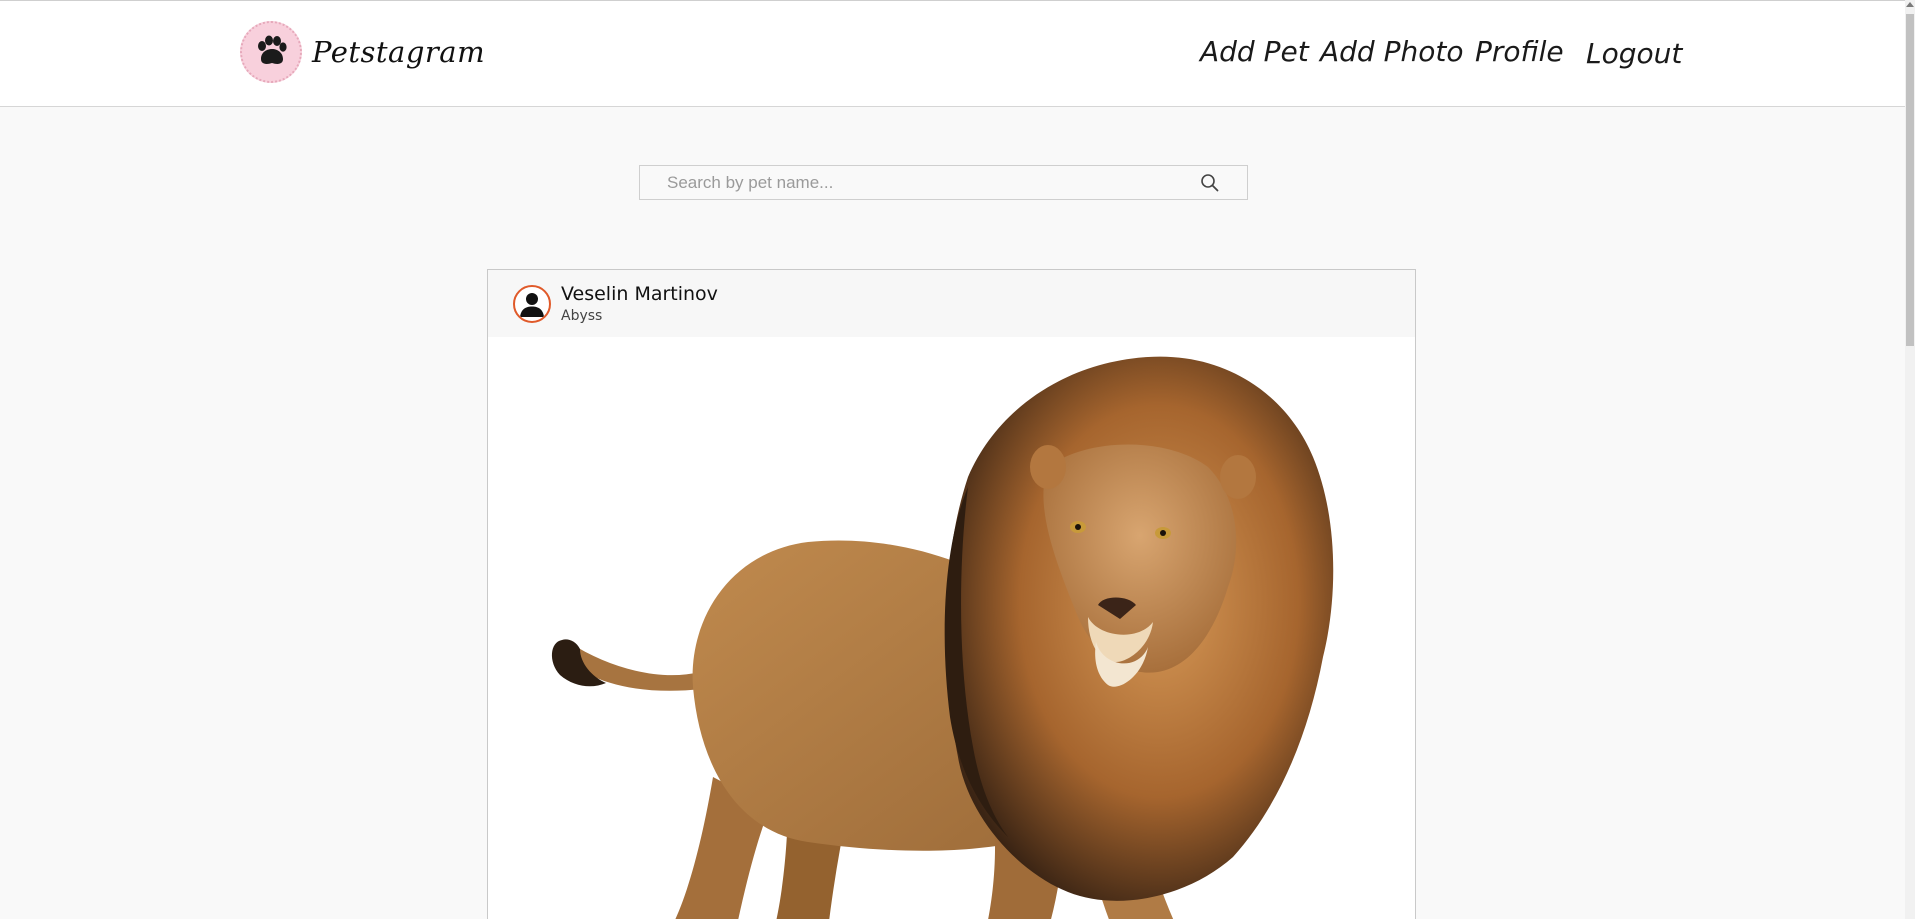  Describe the element at coordinates (1910, 4) in the screenshot. I see `scroll-up-icon` at that location.